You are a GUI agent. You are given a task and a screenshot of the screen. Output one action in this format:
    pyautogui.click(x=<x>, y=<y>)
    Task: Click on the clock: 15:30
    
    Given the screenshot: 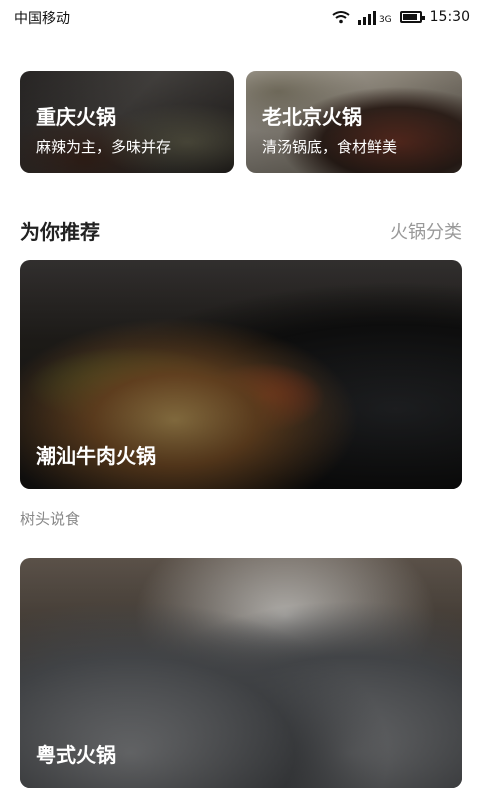 What is the action you would take?
    pyautogui.click(x=449, y=17)
    